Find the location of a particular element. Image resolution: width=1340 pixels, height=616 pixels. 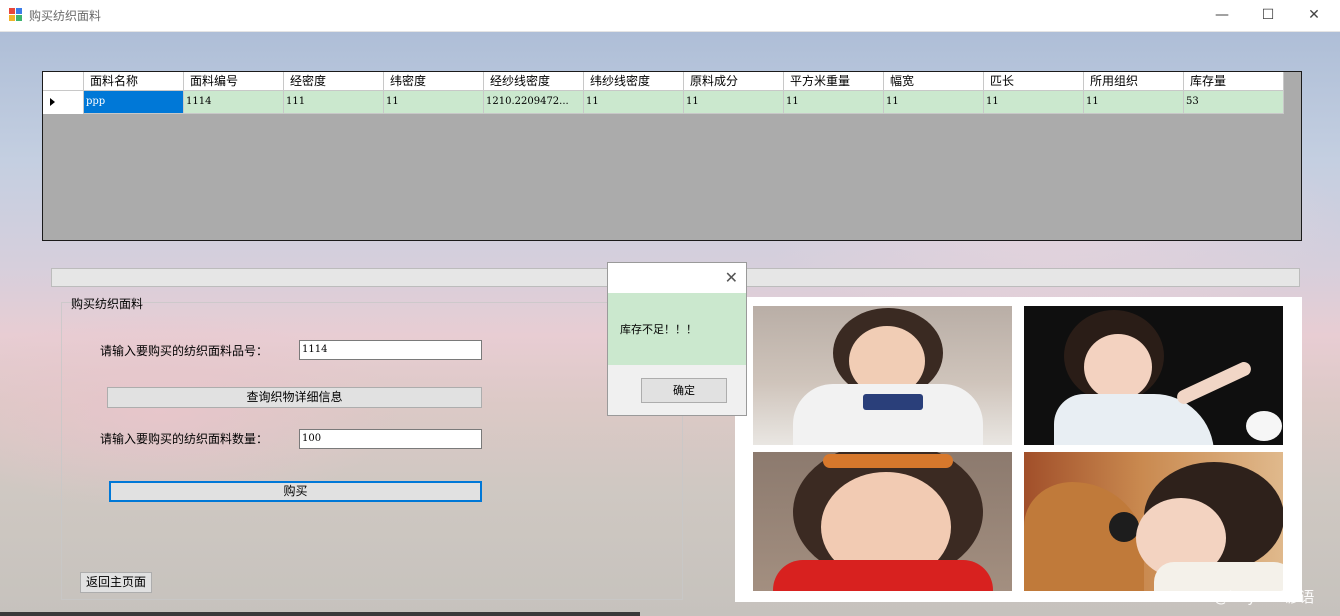

table-cell: 111 is located at coordinates (334, 102).